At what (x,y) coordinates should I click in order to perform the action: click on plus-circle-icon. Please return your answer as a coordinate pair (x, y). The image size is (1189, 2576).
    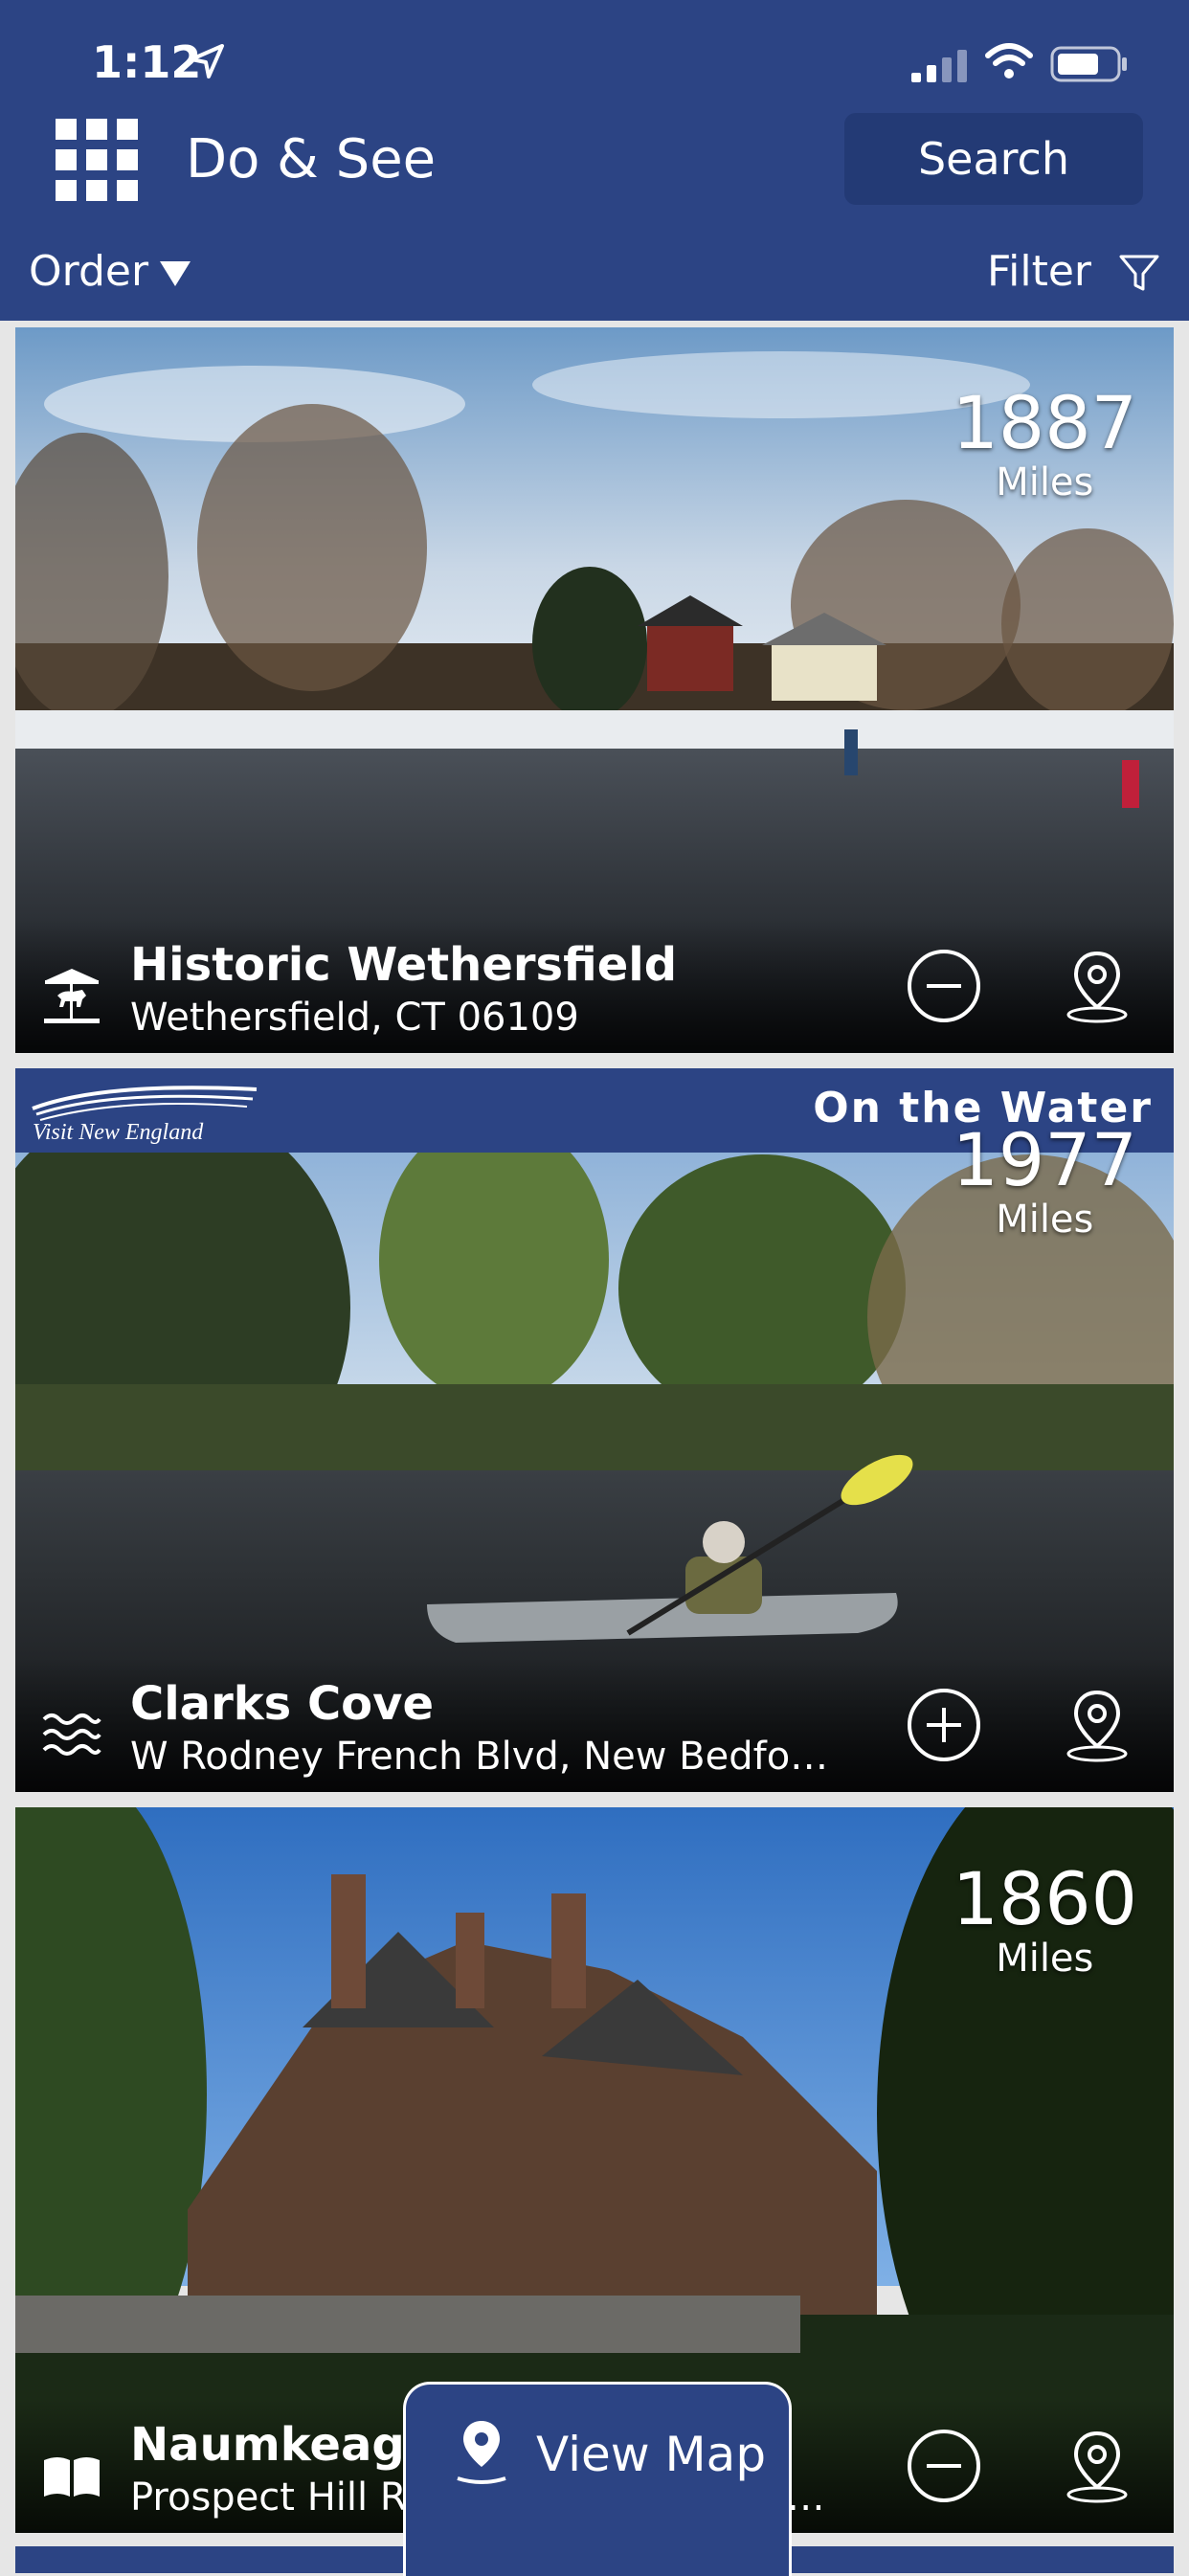
    Looking at the image, I should click on (944, 1725).